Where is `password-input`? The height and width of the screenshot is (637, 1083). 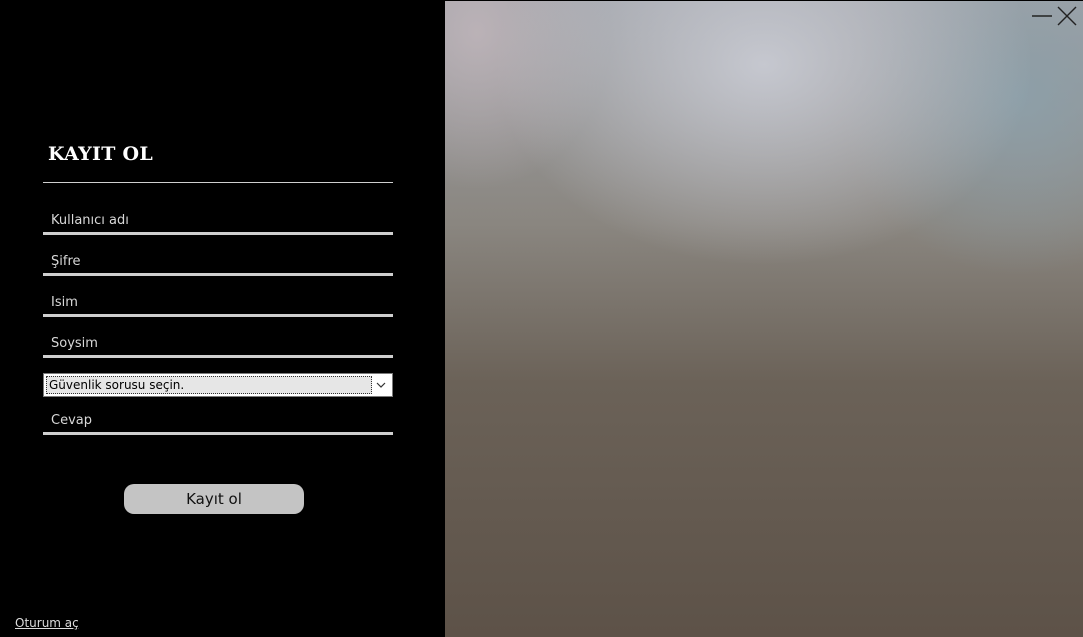 password-input is located at coordinates (218, 261).